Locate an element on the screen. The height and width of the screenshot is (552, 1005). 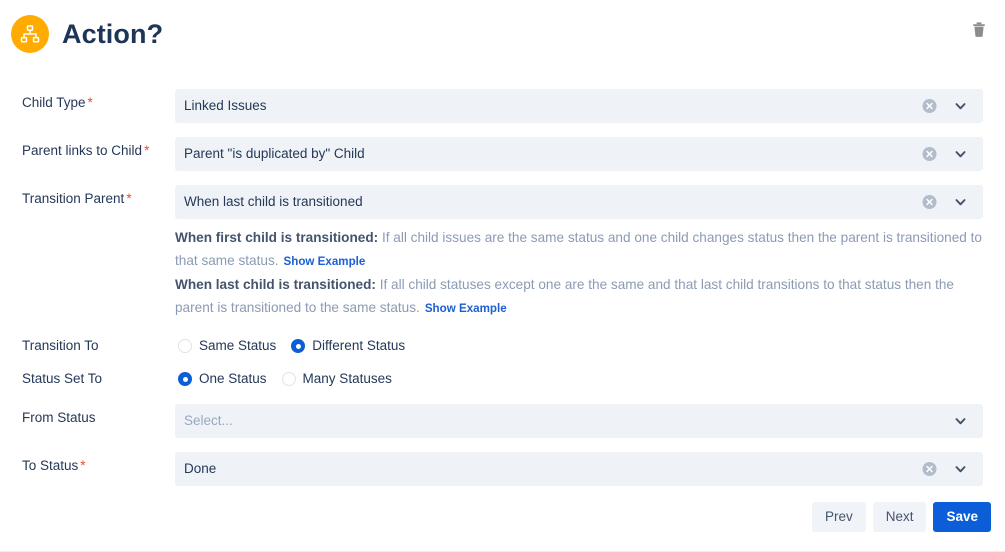
label-child-type: Child Type * is located at coordinates (57, 102).